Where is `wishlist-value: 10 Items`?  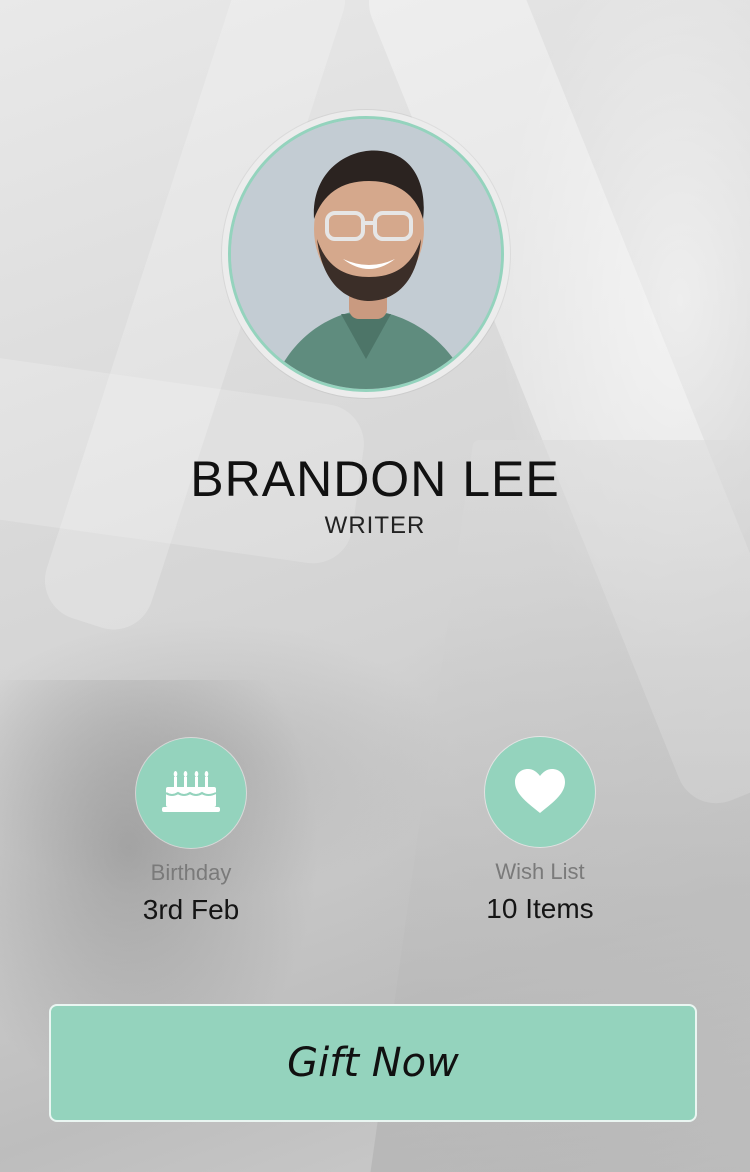 wishlist-value: 10 Items is located at coordinates (540, 908).